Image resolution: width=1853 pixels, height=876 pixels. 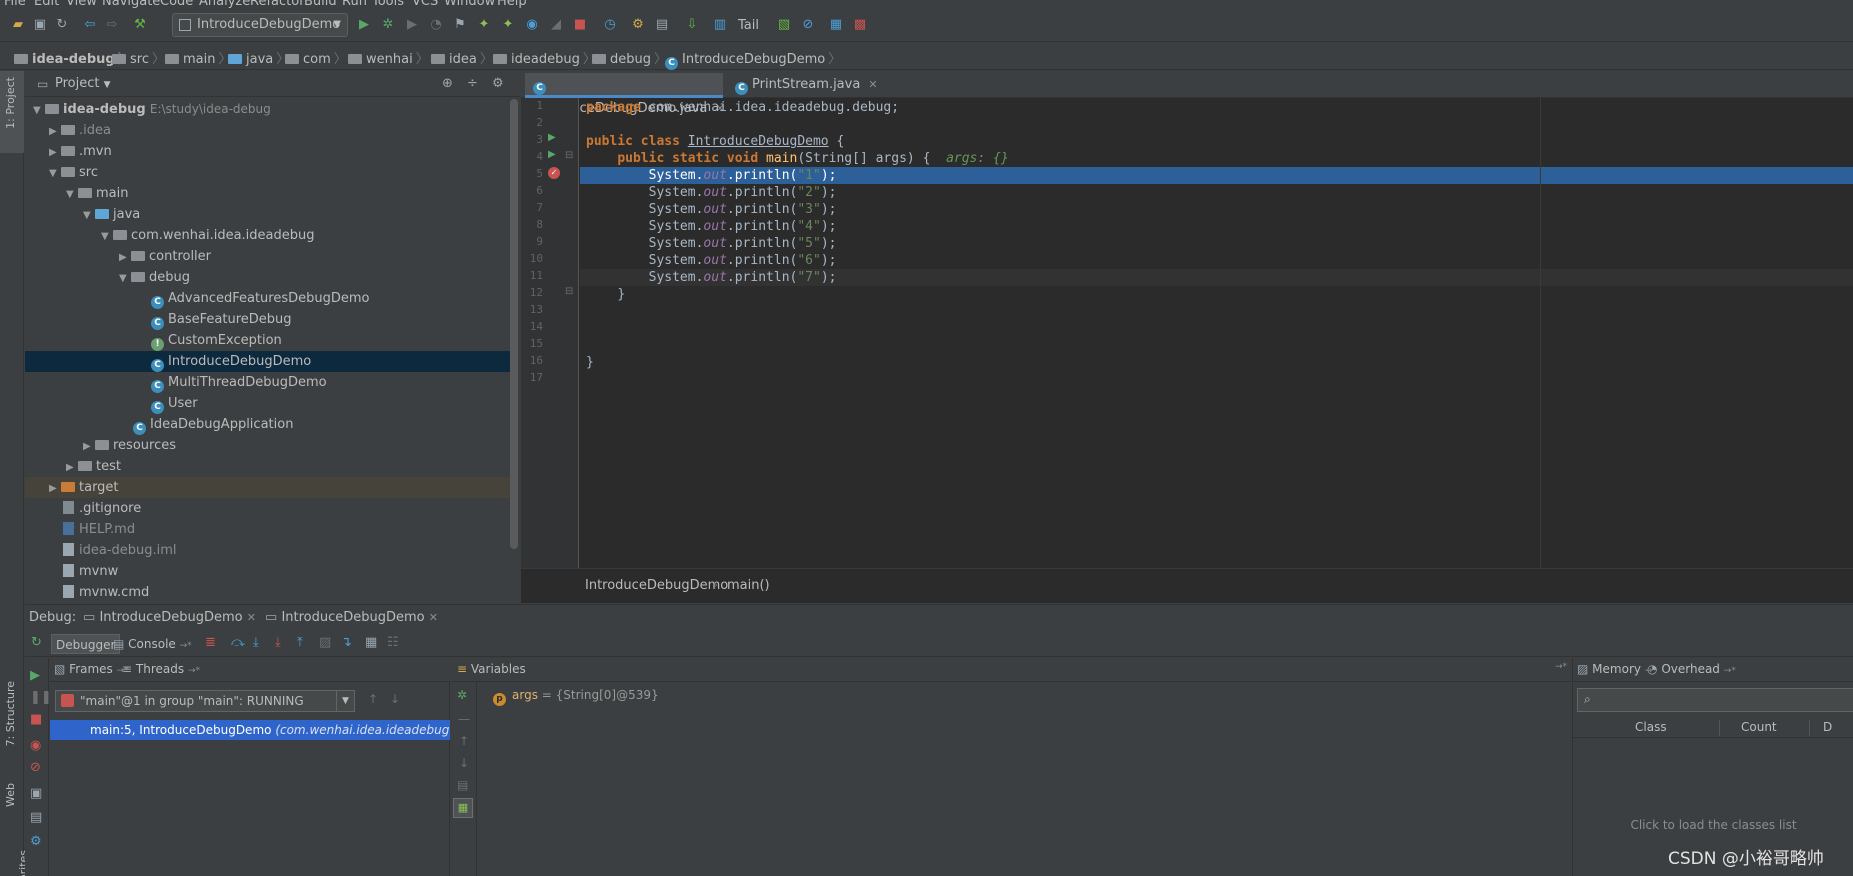 What do you see at coordinates (267, 466) in the screenshot?
I see `tree-item-test: ▶ test` at bounding box center [267, 466].